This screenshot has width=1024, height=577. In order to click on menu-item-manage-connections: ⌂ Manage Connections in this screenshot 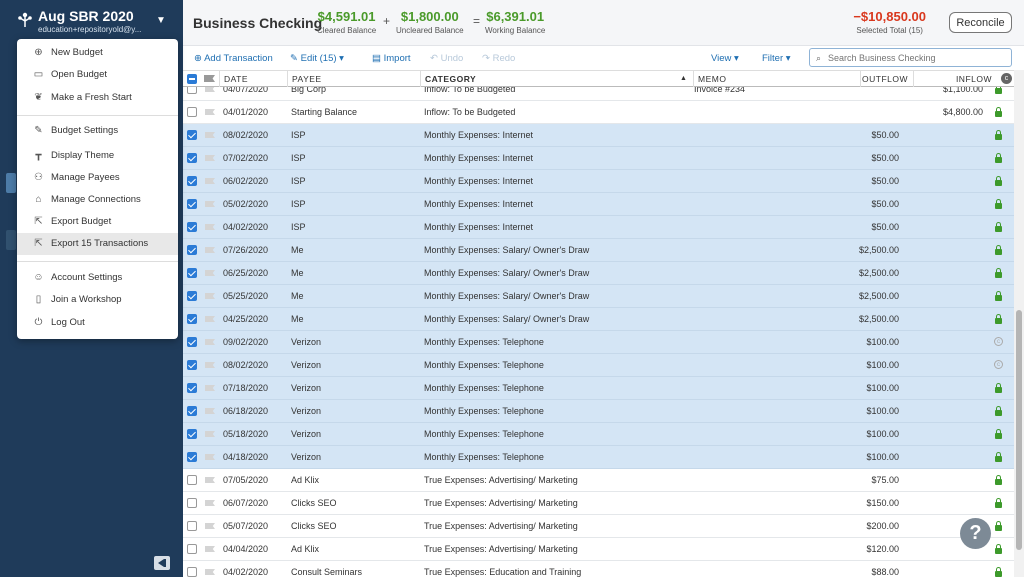, I will do `click(97, 200)`.